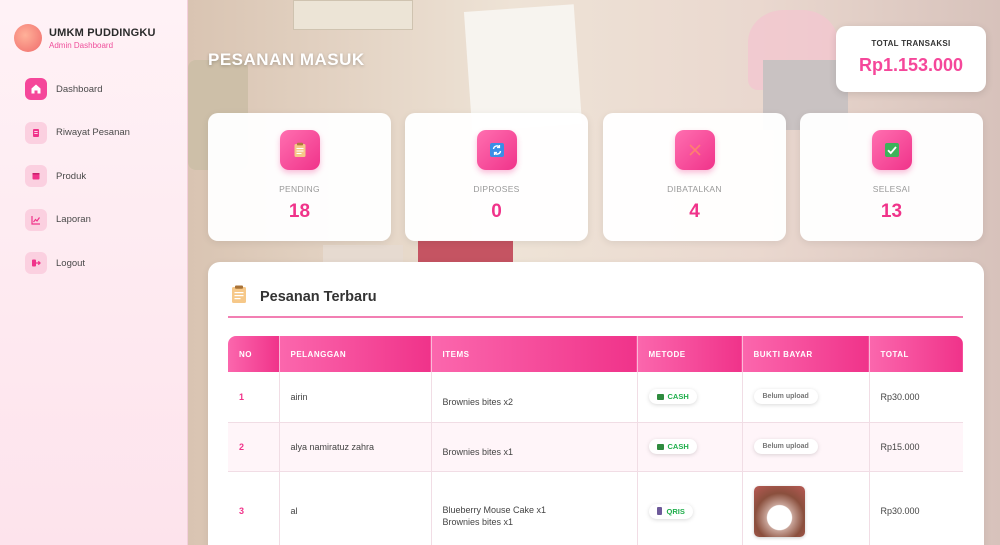 The width and height of the screenshot is (1000, 545). Describe the element at coordinates (71, 263) in the screenshot. I see `sidebar-item-label: Logout` at that location.